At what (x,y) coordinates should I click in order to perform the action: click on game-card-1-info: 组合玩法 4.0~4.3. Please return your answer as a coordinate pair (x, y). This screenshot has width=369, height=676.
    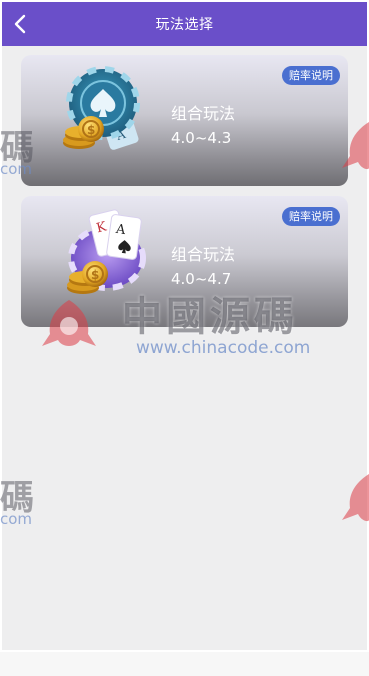
    Looking at the image, I should click on (203, 126).